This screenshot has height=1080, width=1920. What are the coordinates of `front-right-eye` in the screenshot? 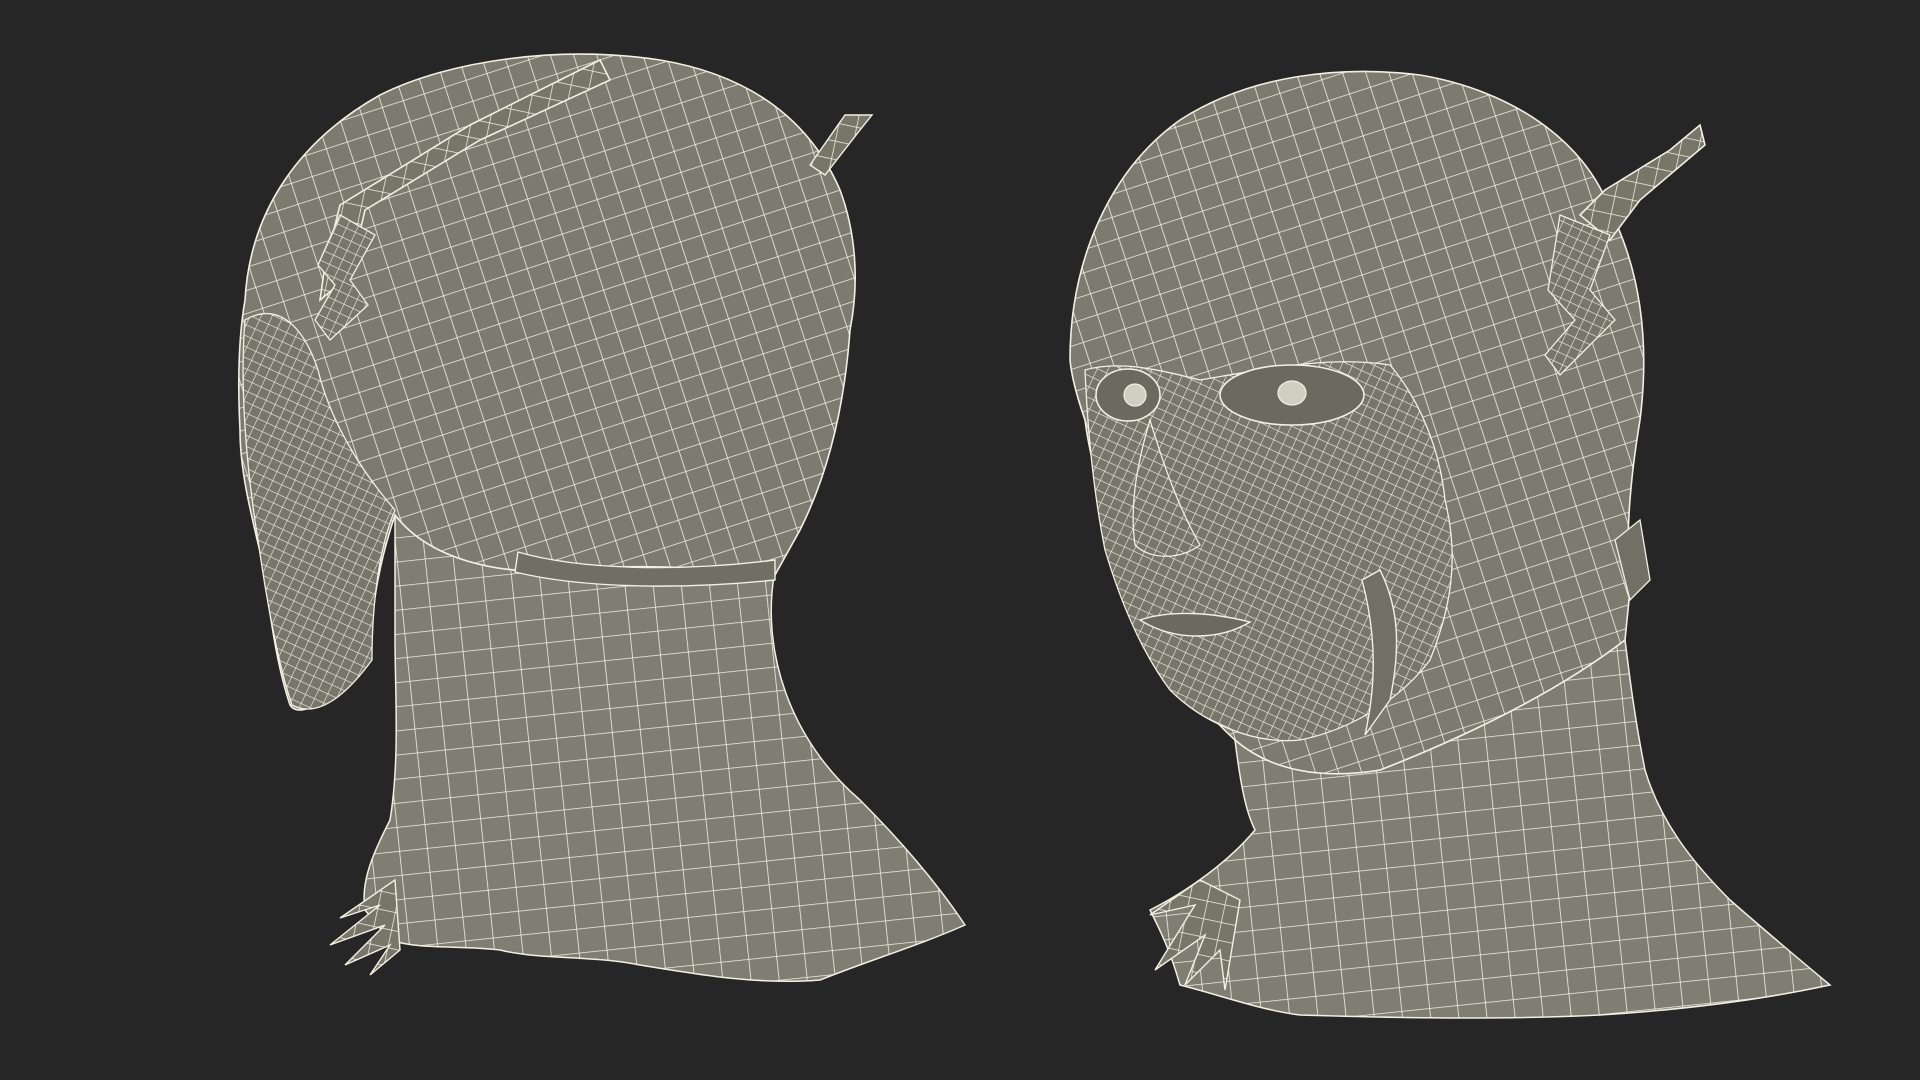 It's located at (1135, 395).